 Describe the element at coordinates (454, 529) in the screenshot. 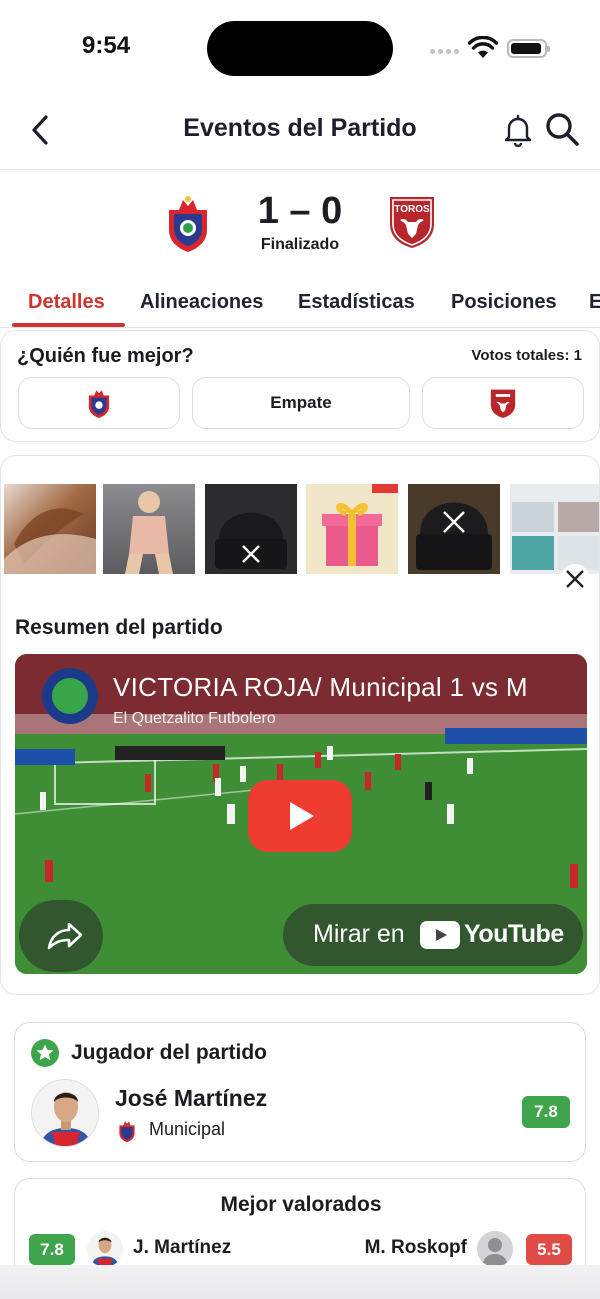

I see `ad-image-xrp-beanie` at that location.